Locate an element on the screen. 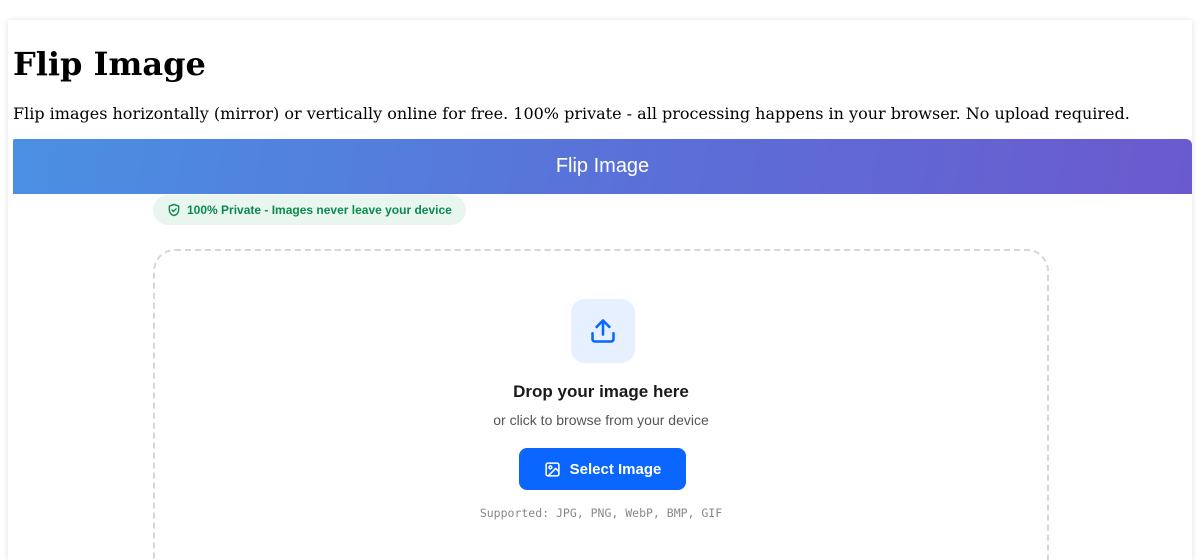 This screenshot has height=560, width=1200. tool-header: Flip Image is located at coordinates (602, 166).